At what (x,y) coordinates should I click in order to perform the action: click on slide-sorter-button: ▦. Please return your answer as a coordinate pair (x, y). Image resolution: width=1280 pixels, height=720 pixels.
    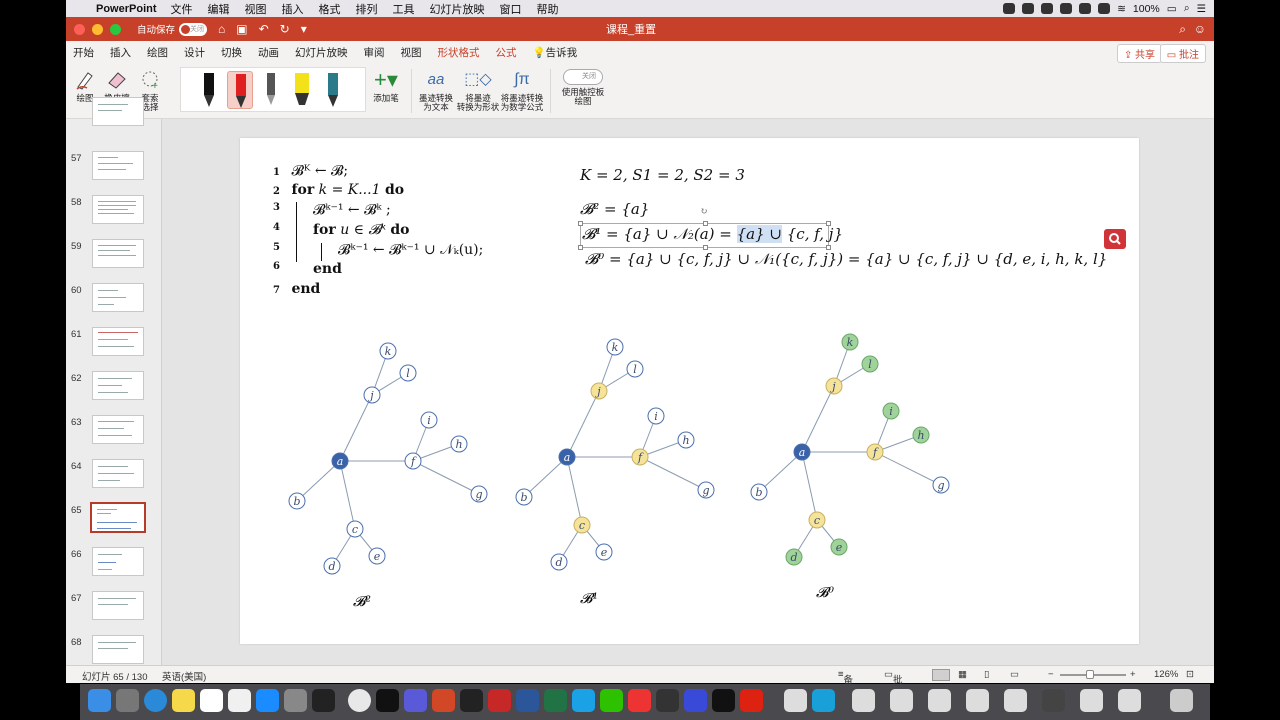
    Looking at the image, I should click on (962, 674).